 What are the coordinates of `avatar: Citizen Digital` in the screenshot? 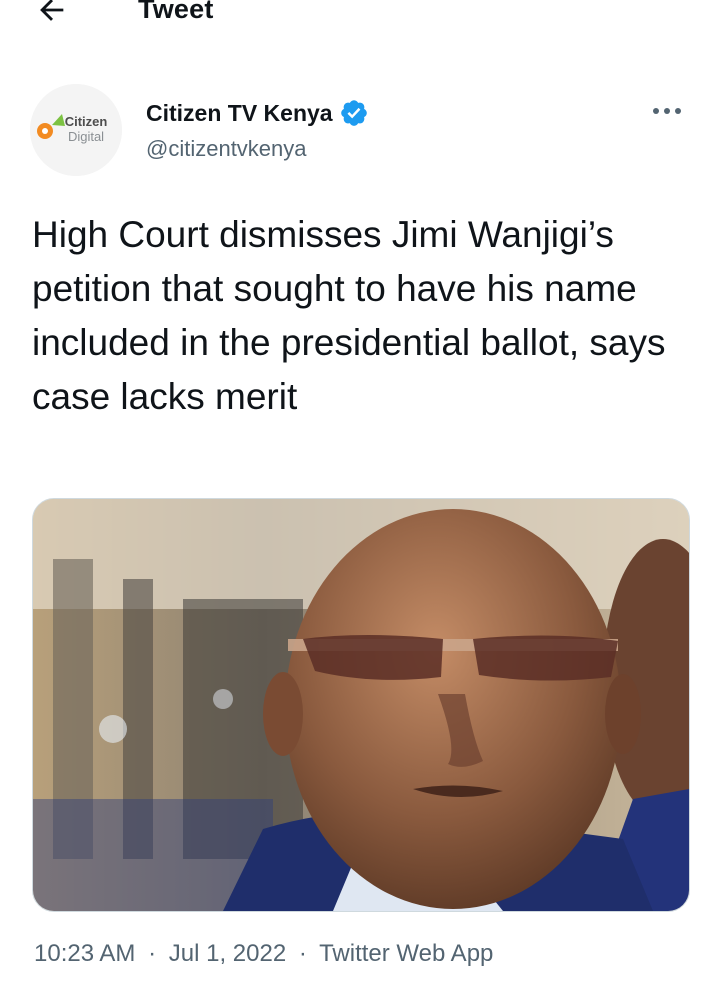 It's located at (76, 130).